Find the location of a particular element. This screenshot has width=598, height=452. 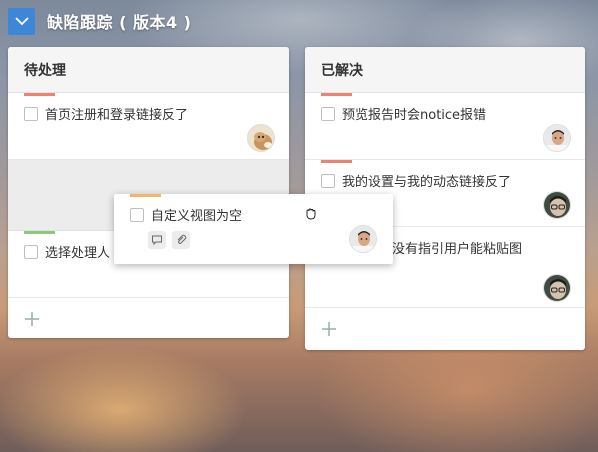

task-title: 我的设置与我的动态链接反了 is located at coordinates (427, 182).